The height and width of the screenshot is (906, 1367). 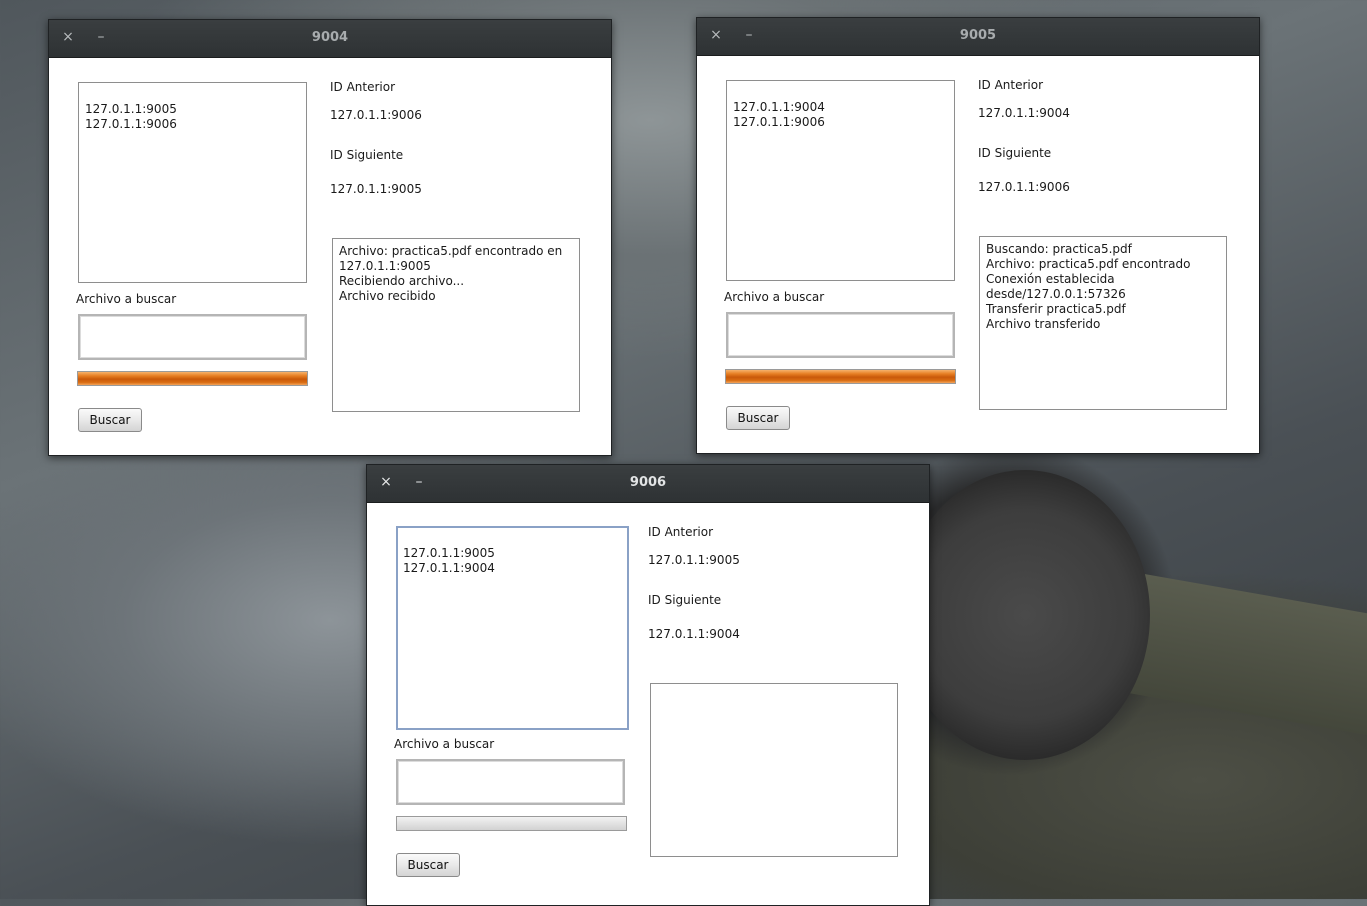 I want to click on log-line: Archivo: practica5.pdf encontrado en, so click(x=451, y=251).